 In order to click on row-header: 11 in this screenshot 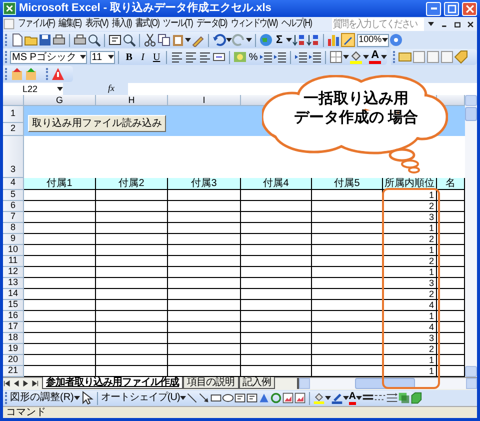, I will do `click(13, 261)`.